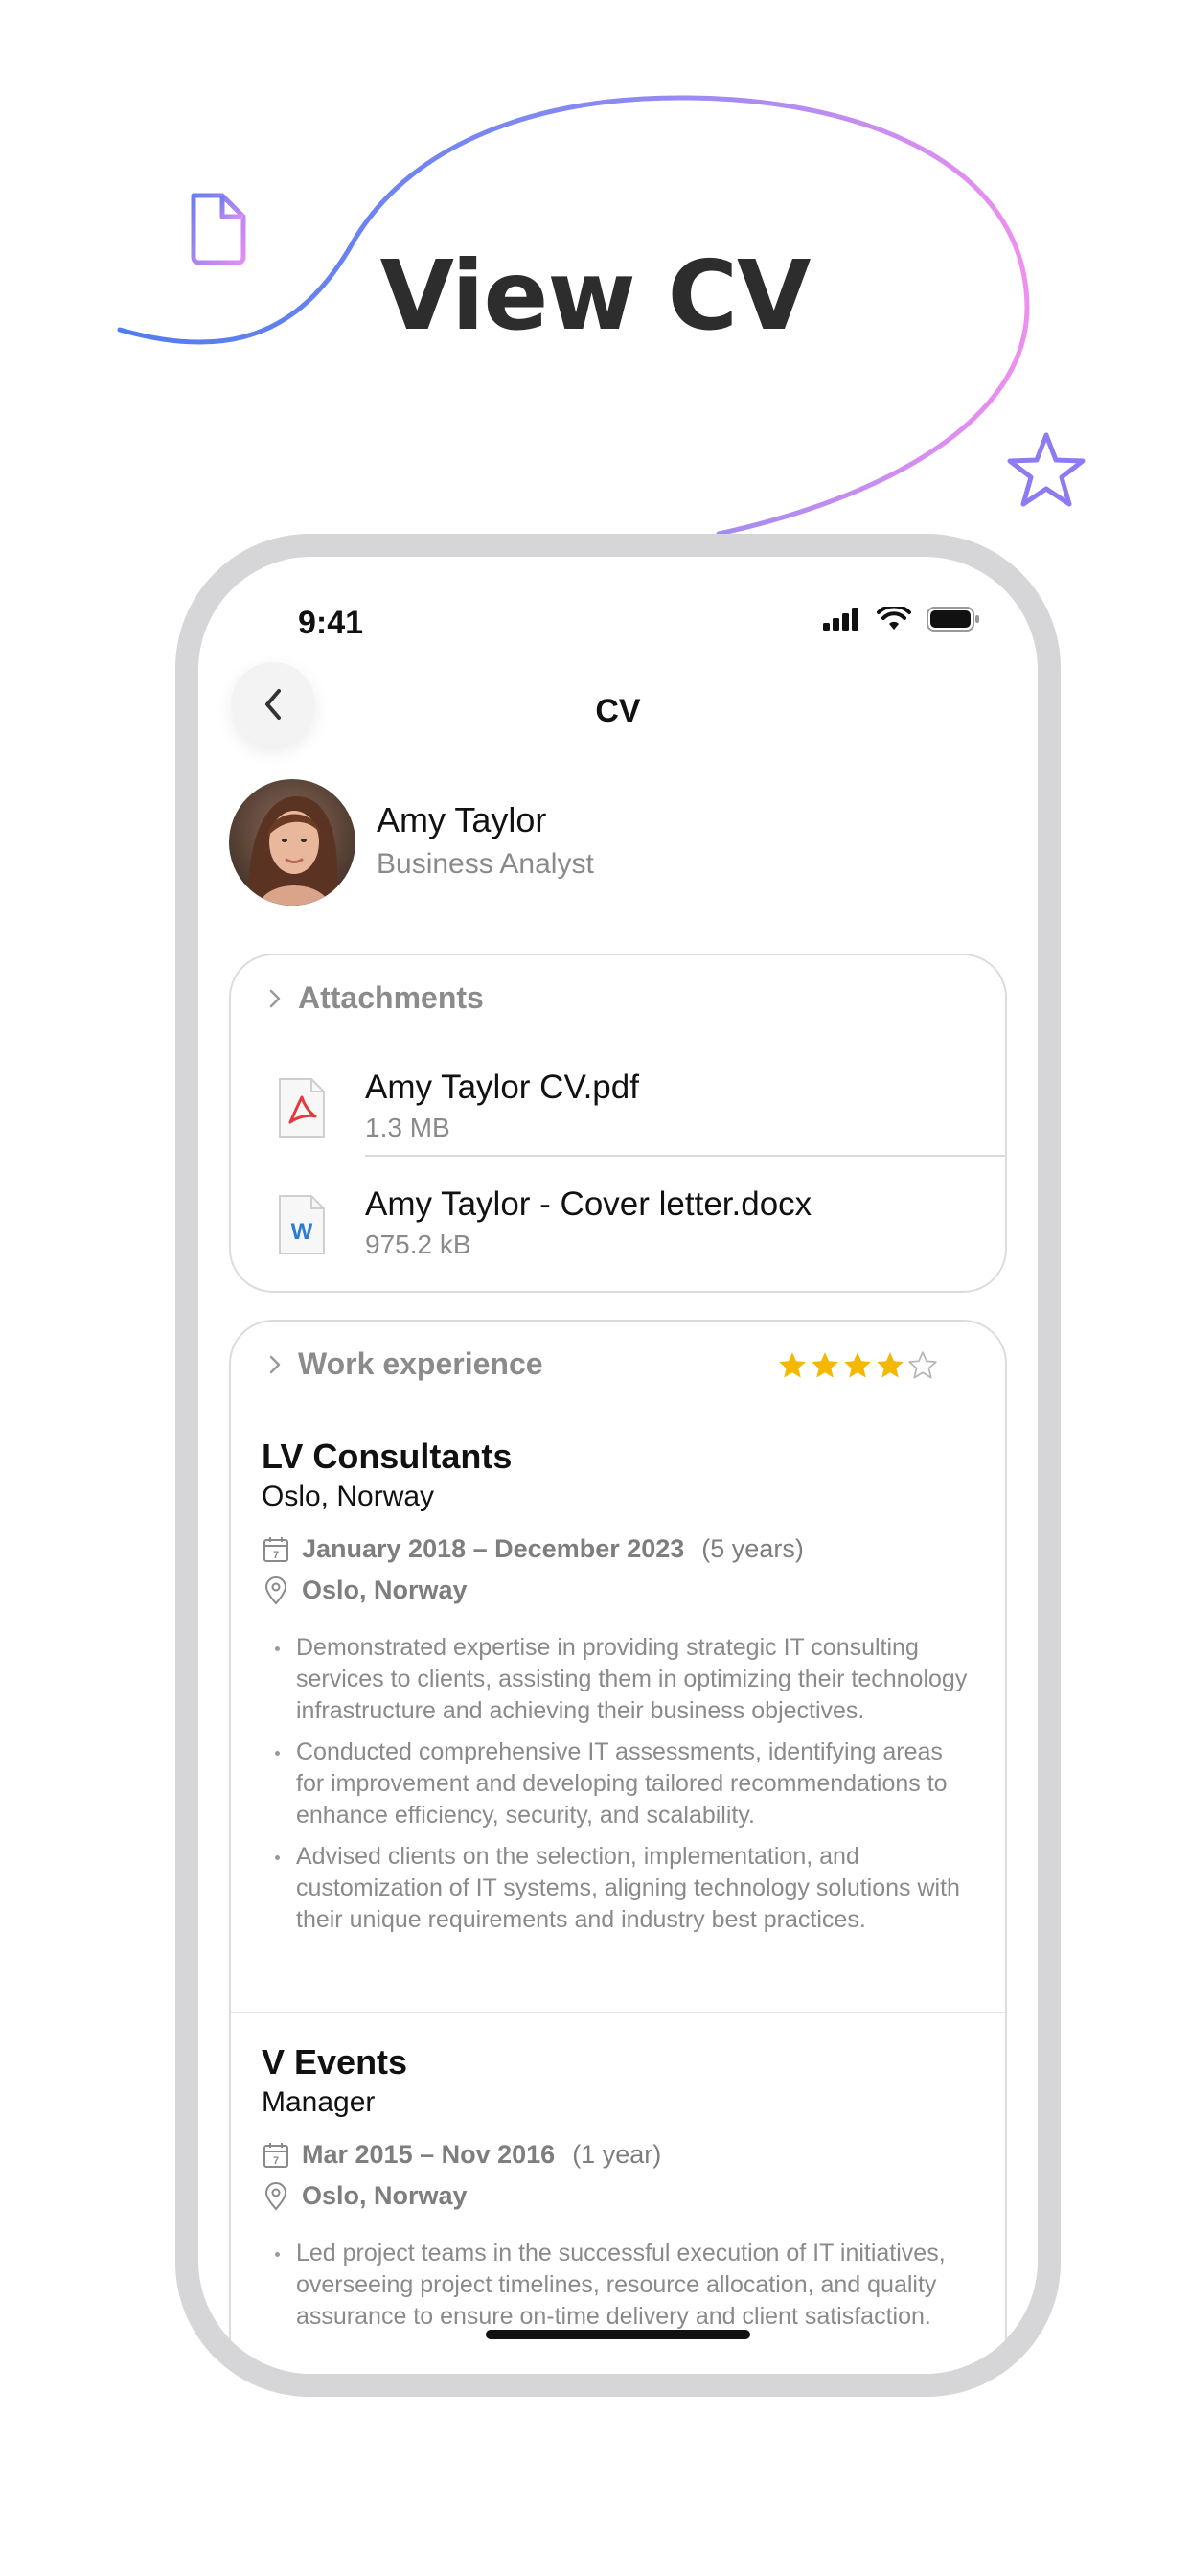 The width and height of the screenshot is (1190, 2576). What do you see at coordinates (502, 1087) in the screenshot?
I see `attachment-name: Amy Taylor CV.pdf` at bounding box center [502, 1087].